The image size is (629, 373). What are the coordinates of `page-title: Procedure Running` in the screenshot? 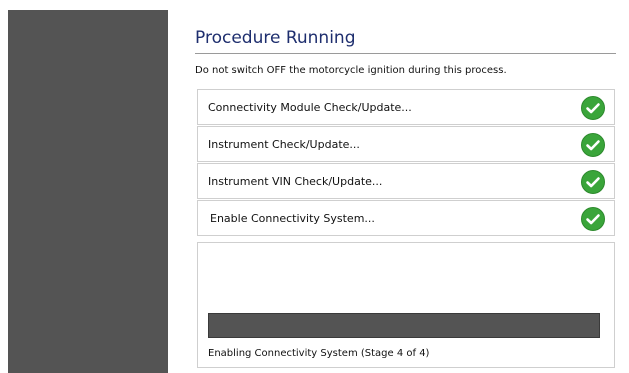 It's located at (275, 38).